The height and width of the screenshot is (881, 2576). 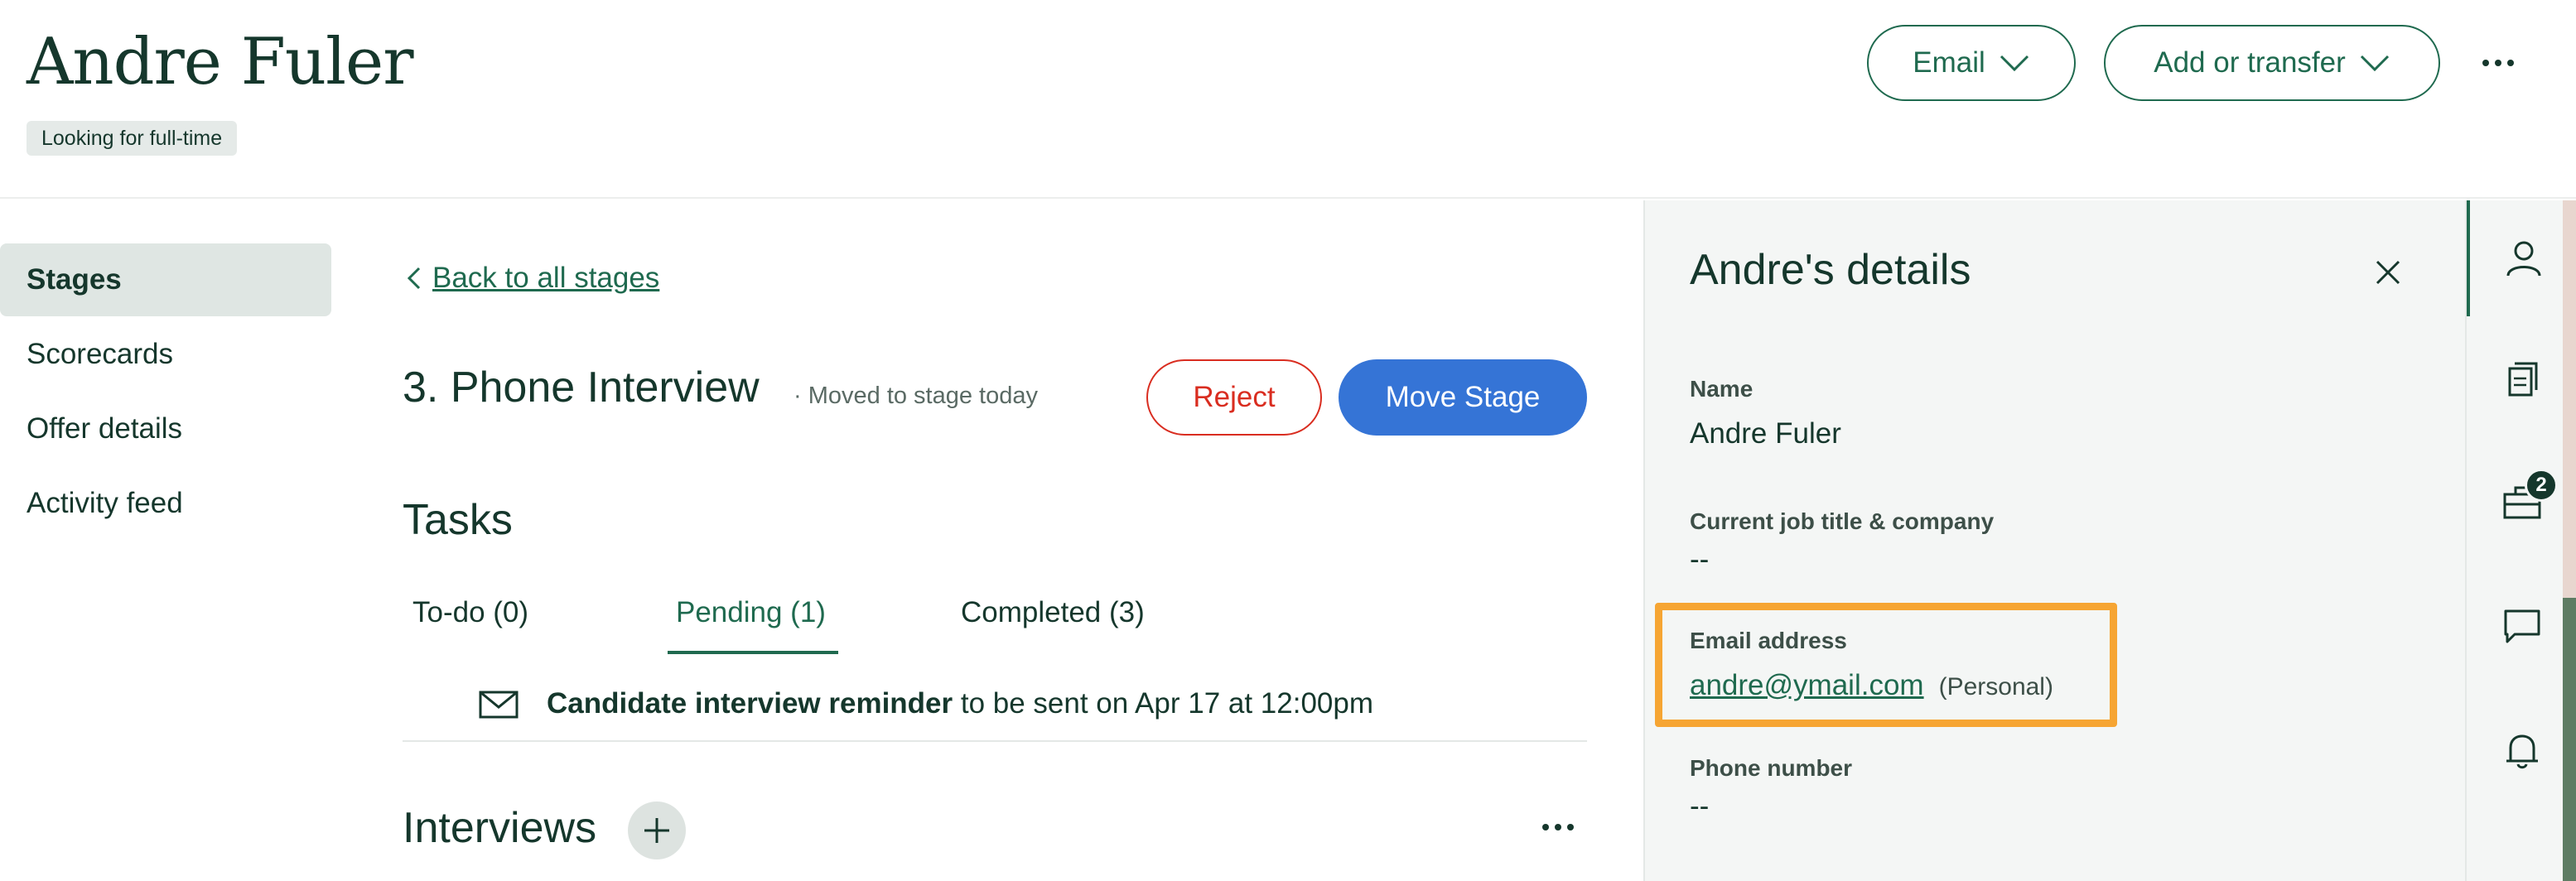 I want to click on name-value: Andre Fuler, so click(x=1765, y=433).